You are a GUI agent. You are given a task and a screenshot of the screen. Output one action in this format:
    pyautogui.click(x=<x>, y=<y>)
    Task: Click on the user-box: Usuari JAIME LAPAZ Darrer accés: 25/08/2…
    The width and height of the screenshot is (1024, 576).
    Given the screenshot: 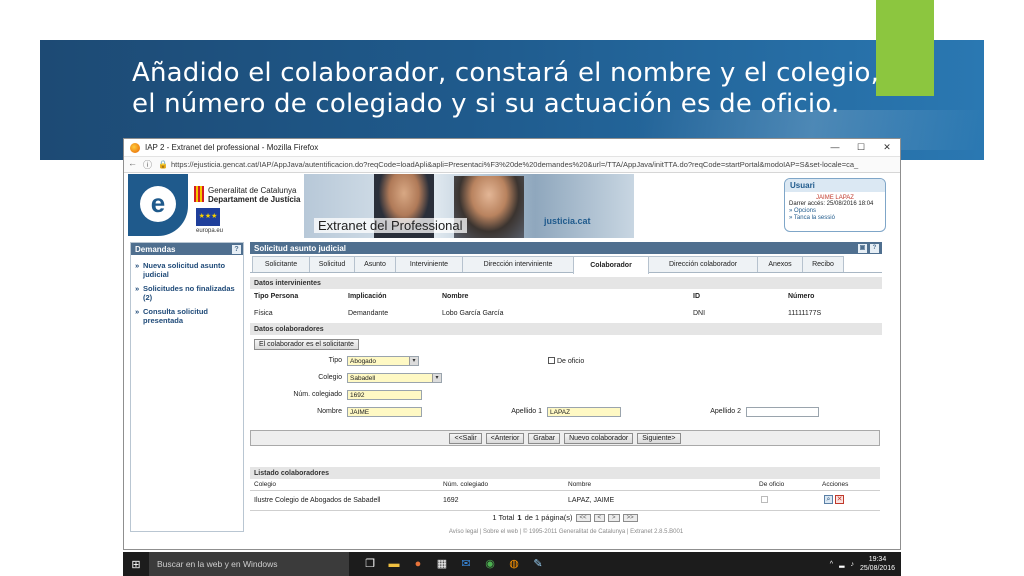 What is the action you would take?
    pyautogui.click(x=835, y=205)
    